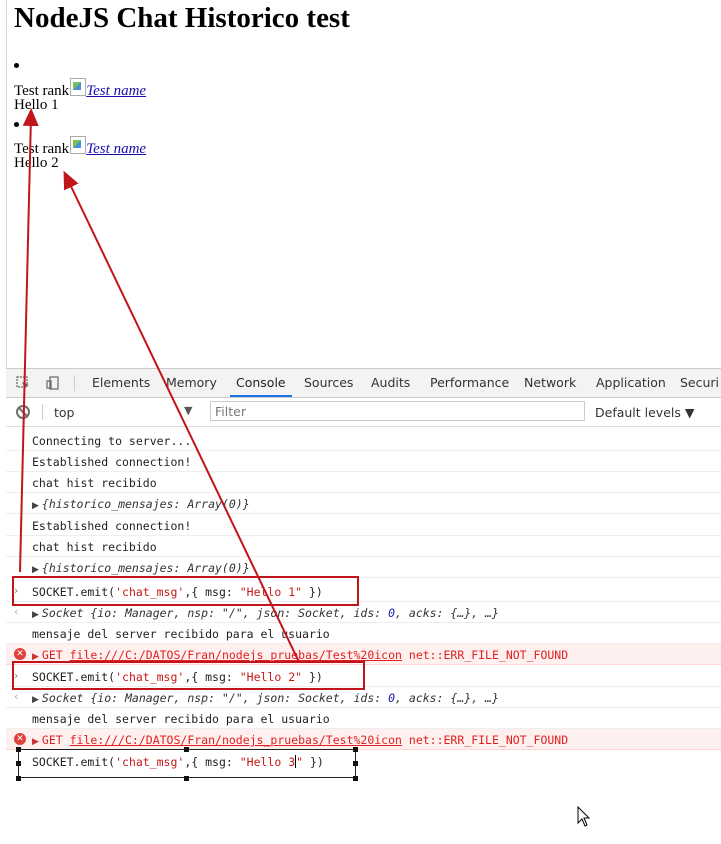 This screenshot has height=844, width=721. I want to click on annotation-box-selected, so click(187, 763).